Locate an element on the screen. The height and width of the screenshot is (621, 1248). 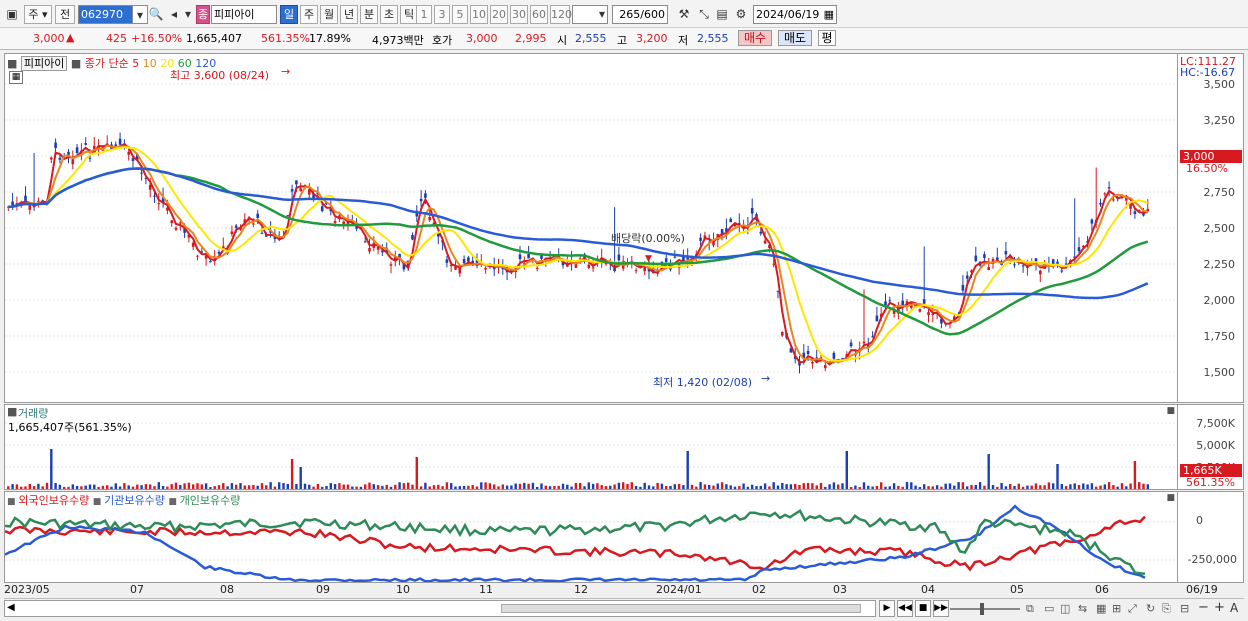
zoom-in-icon: + is located at coordinates (1219, 607).